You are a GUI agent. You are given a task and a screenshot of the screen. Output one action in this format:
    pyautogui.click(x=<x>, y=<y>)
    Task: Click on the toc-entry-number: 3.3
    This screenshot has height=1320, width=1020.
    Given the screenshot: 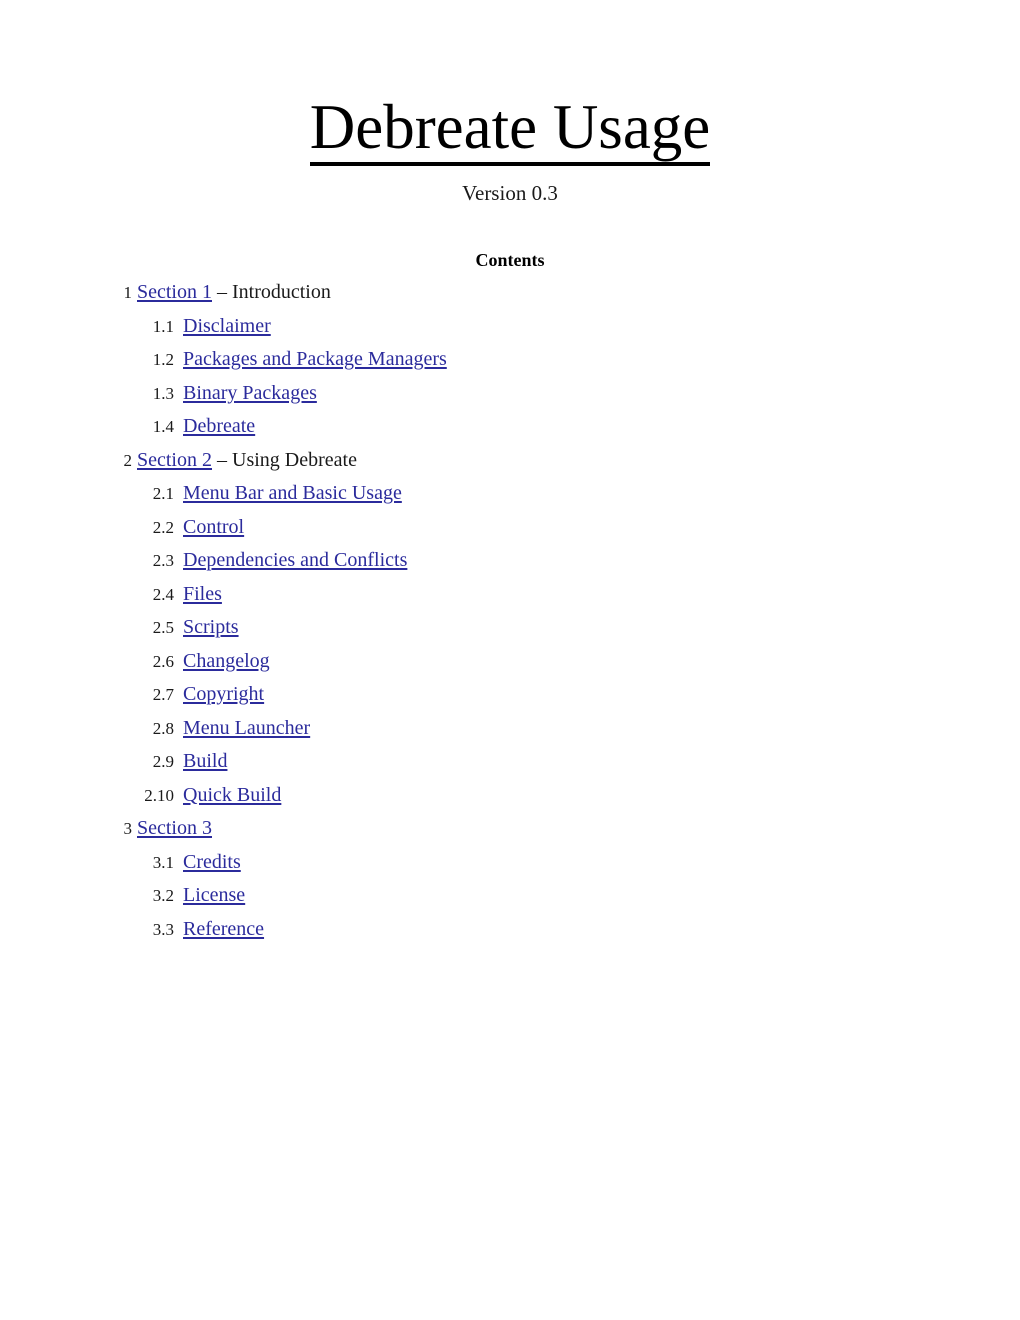 What is the action you would take?
    pyautogui.click(x=163, y=929)
    